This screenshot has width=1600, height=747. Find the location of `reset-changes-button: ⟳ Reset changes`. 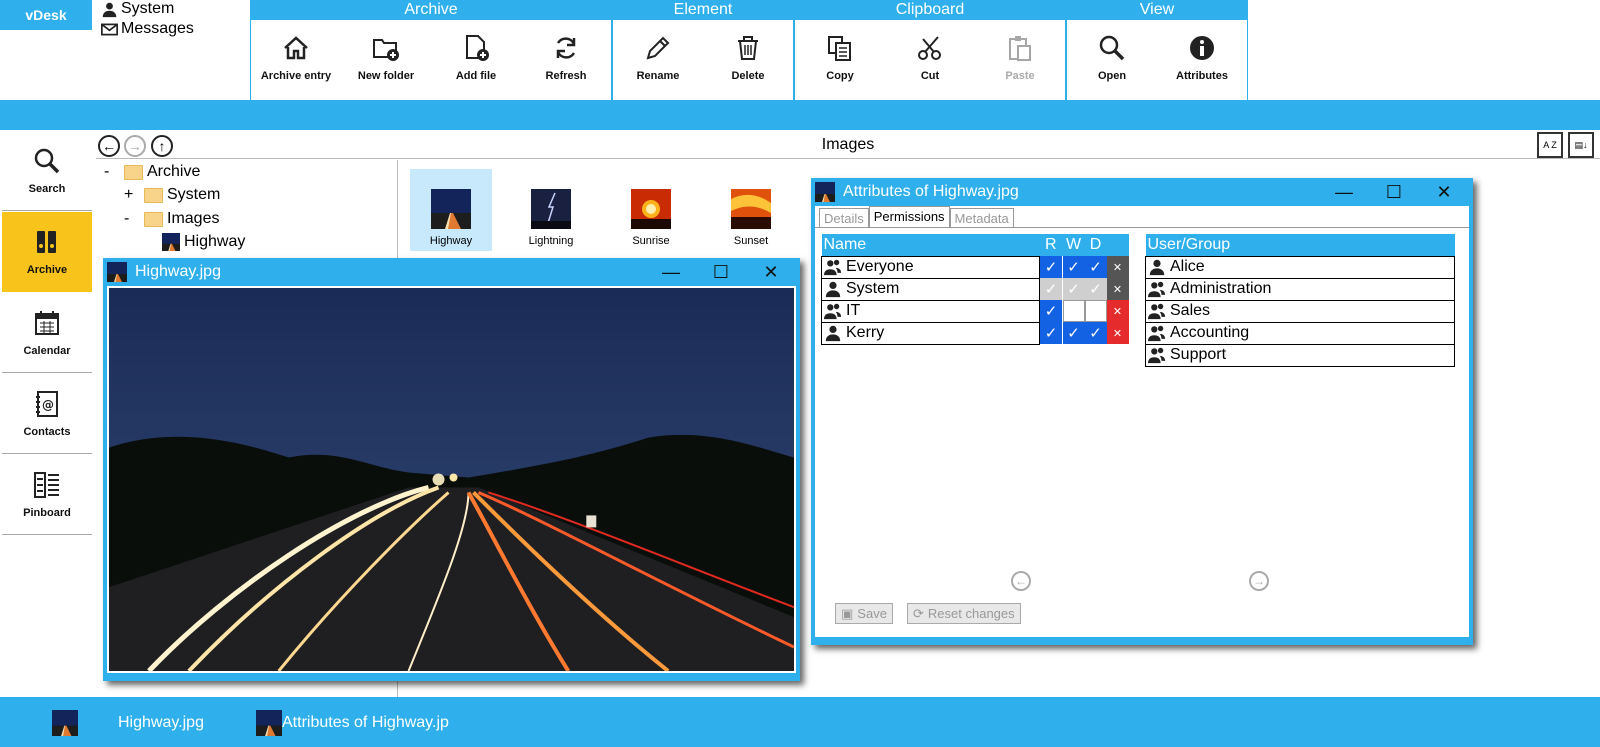

reset-changes-button: ⟳ Reset changes is located at coordinates (964, 613).